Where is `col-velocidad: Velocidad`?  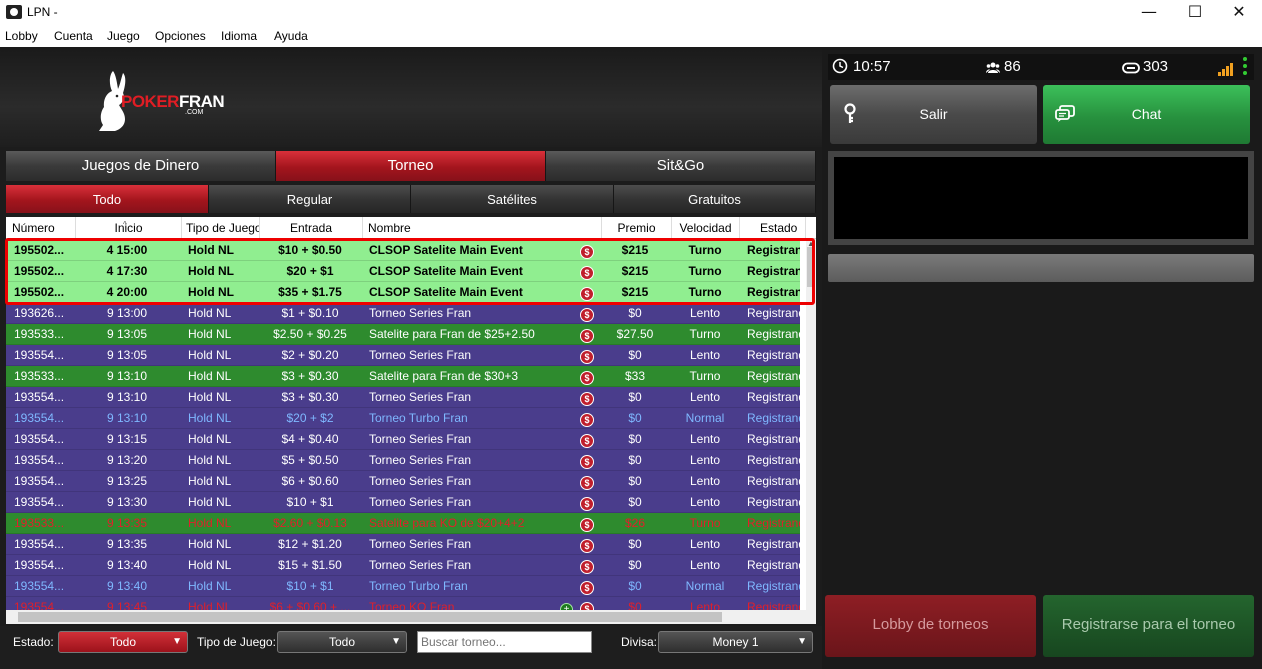
col-velocidad: Velocidad is located at coordinates (706, 228).